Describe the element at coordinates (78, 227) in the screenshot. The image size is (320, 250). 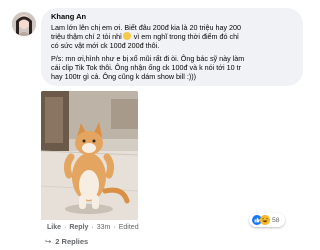
I see `reply-button: Reply` at that location.